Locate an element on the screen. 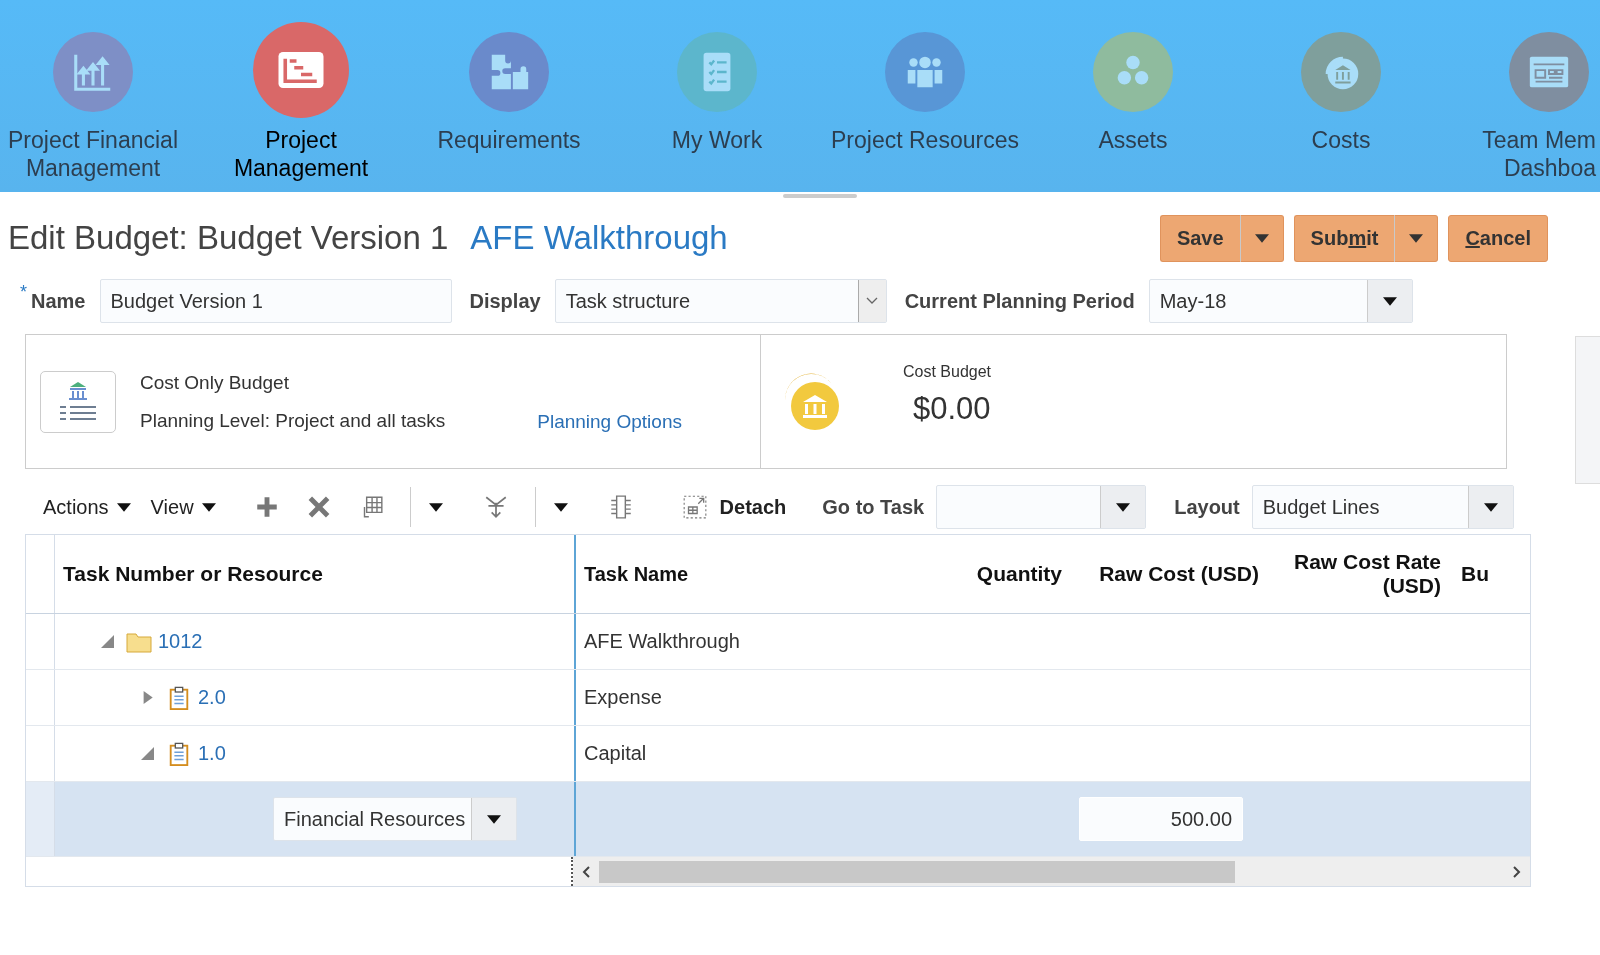  column-header: Bu is located at coordinates (1491, 574).